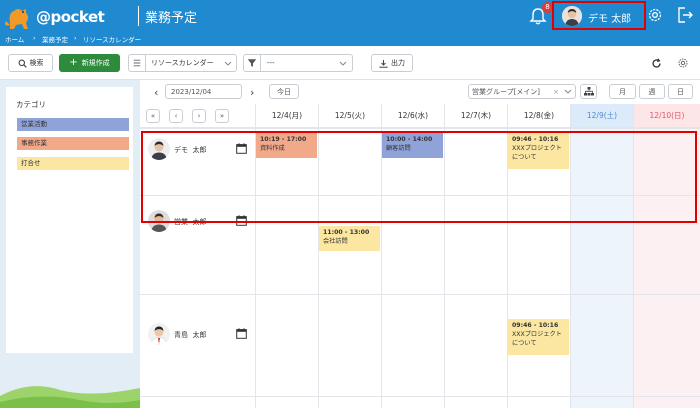  Describe the element at coordinates (656, 63) in the screenshot. I see `refresh-icon` at that location.